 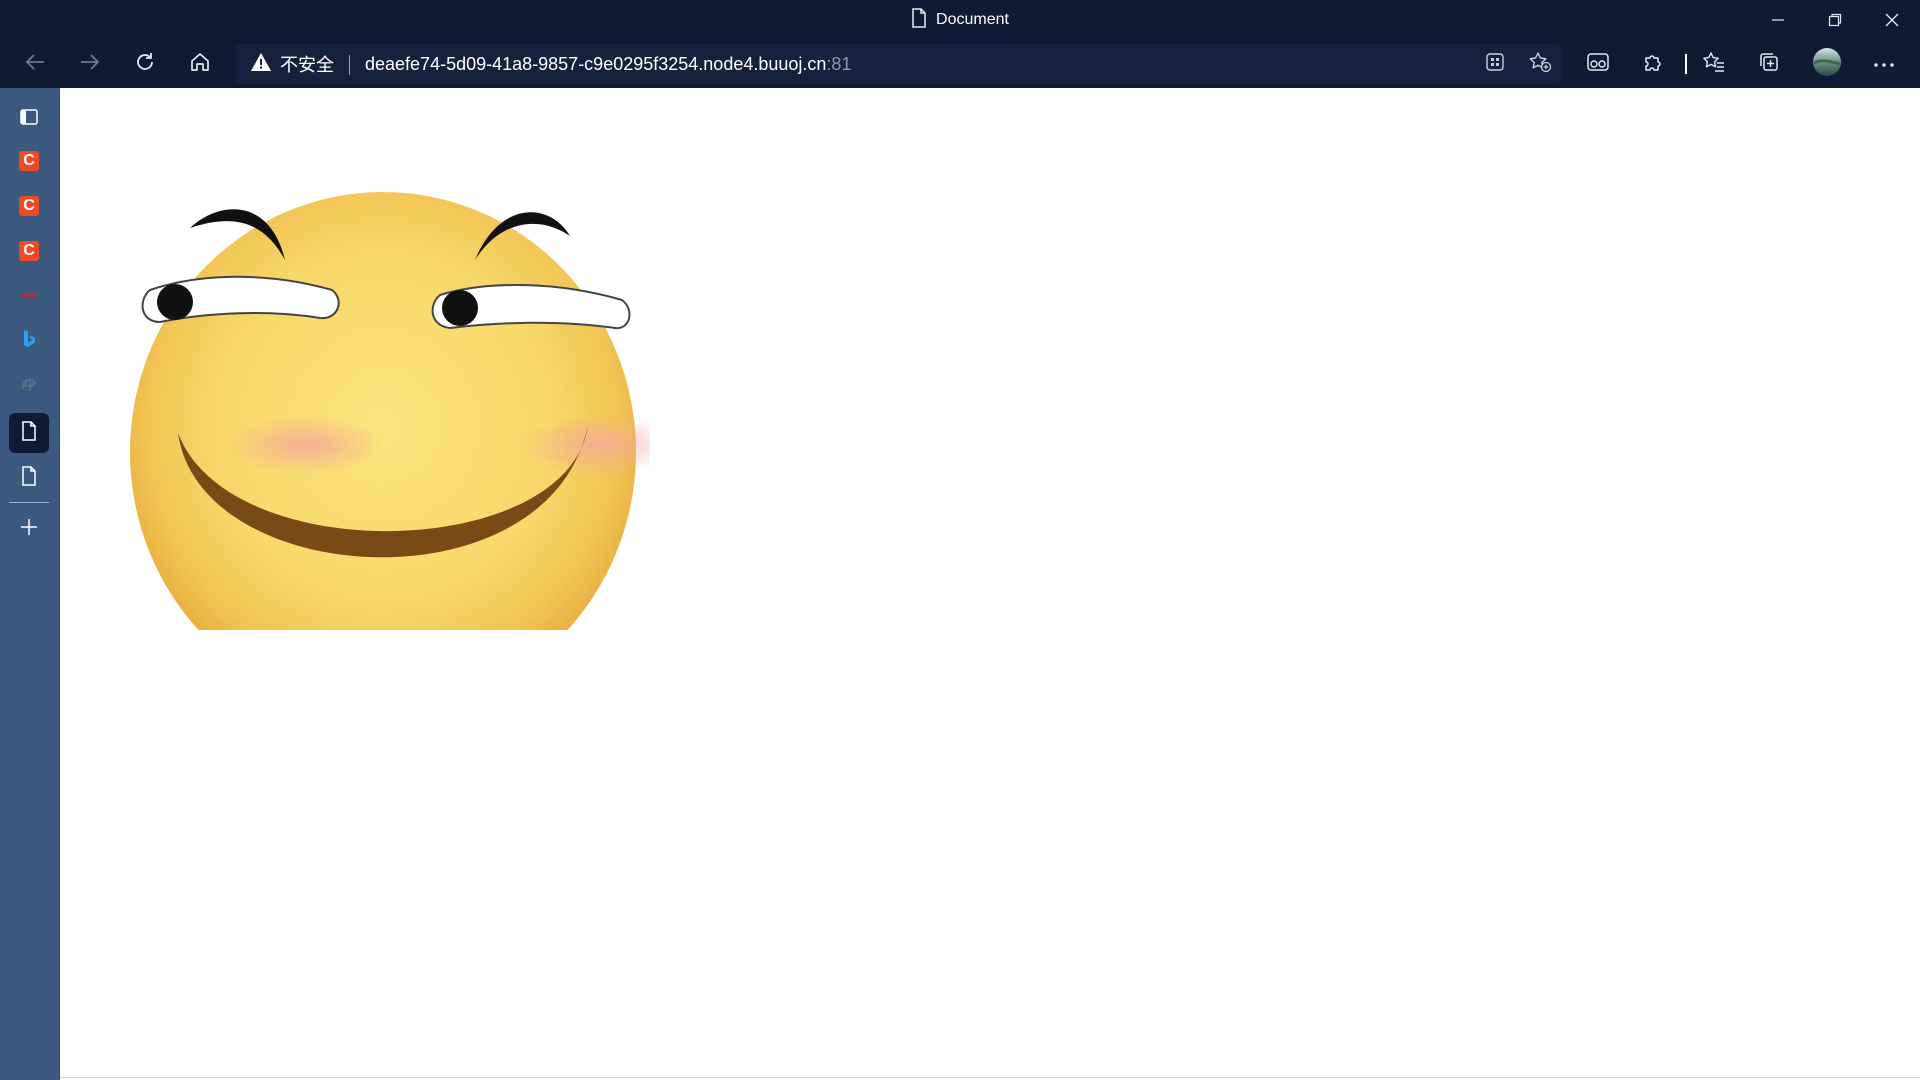 What do you see at coordinates (972, 19) in the screenshot?
I see `window-title: Document` at bounding box center [972, 19].